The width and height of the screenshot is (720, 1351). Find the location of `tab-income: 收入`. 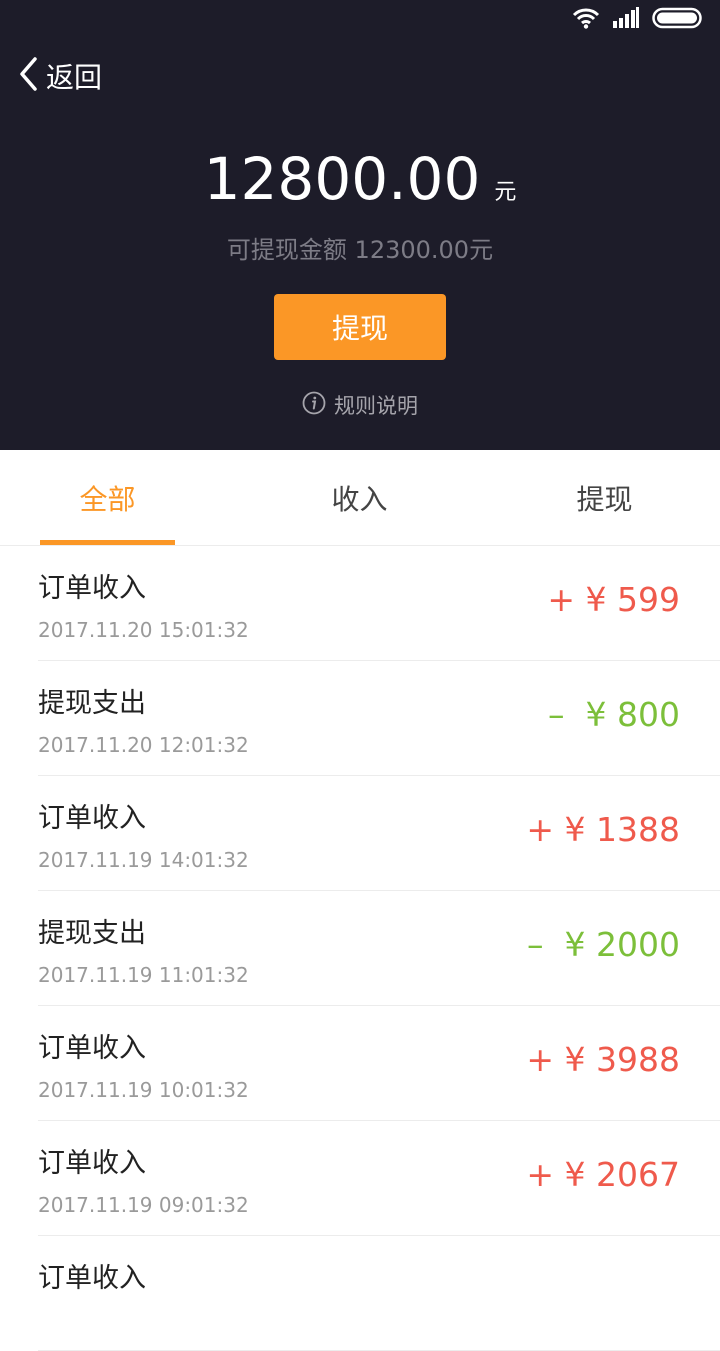

tab-income: 收入 is located at coordinates (359, 498).